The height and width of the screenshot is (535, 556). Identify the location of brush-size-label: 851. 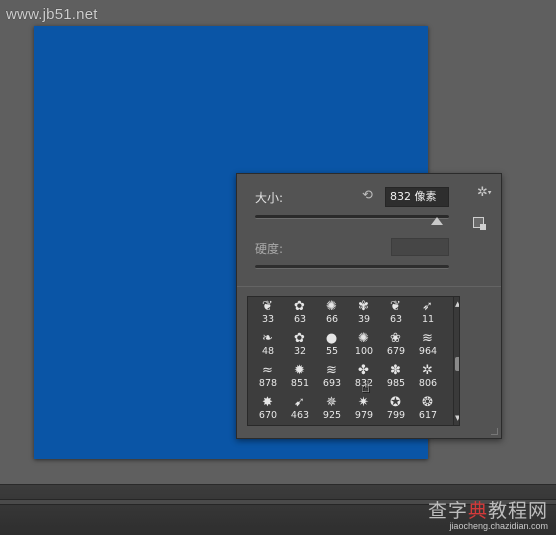
(300, 383).